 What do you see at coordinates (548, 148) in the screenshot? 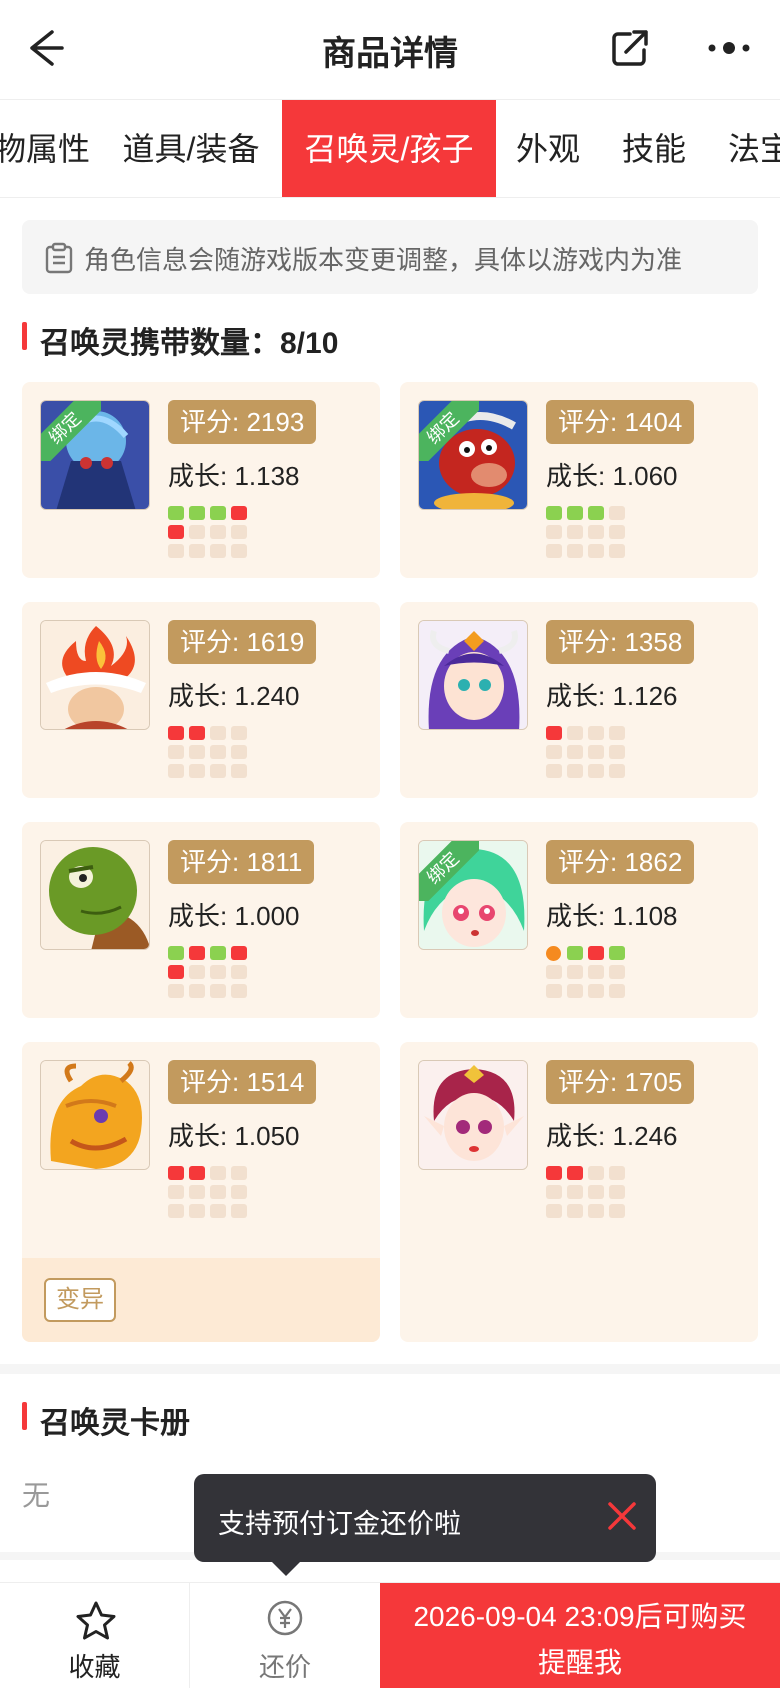
I see `tab-appearance: 外观` at bounding box center [548, 148].